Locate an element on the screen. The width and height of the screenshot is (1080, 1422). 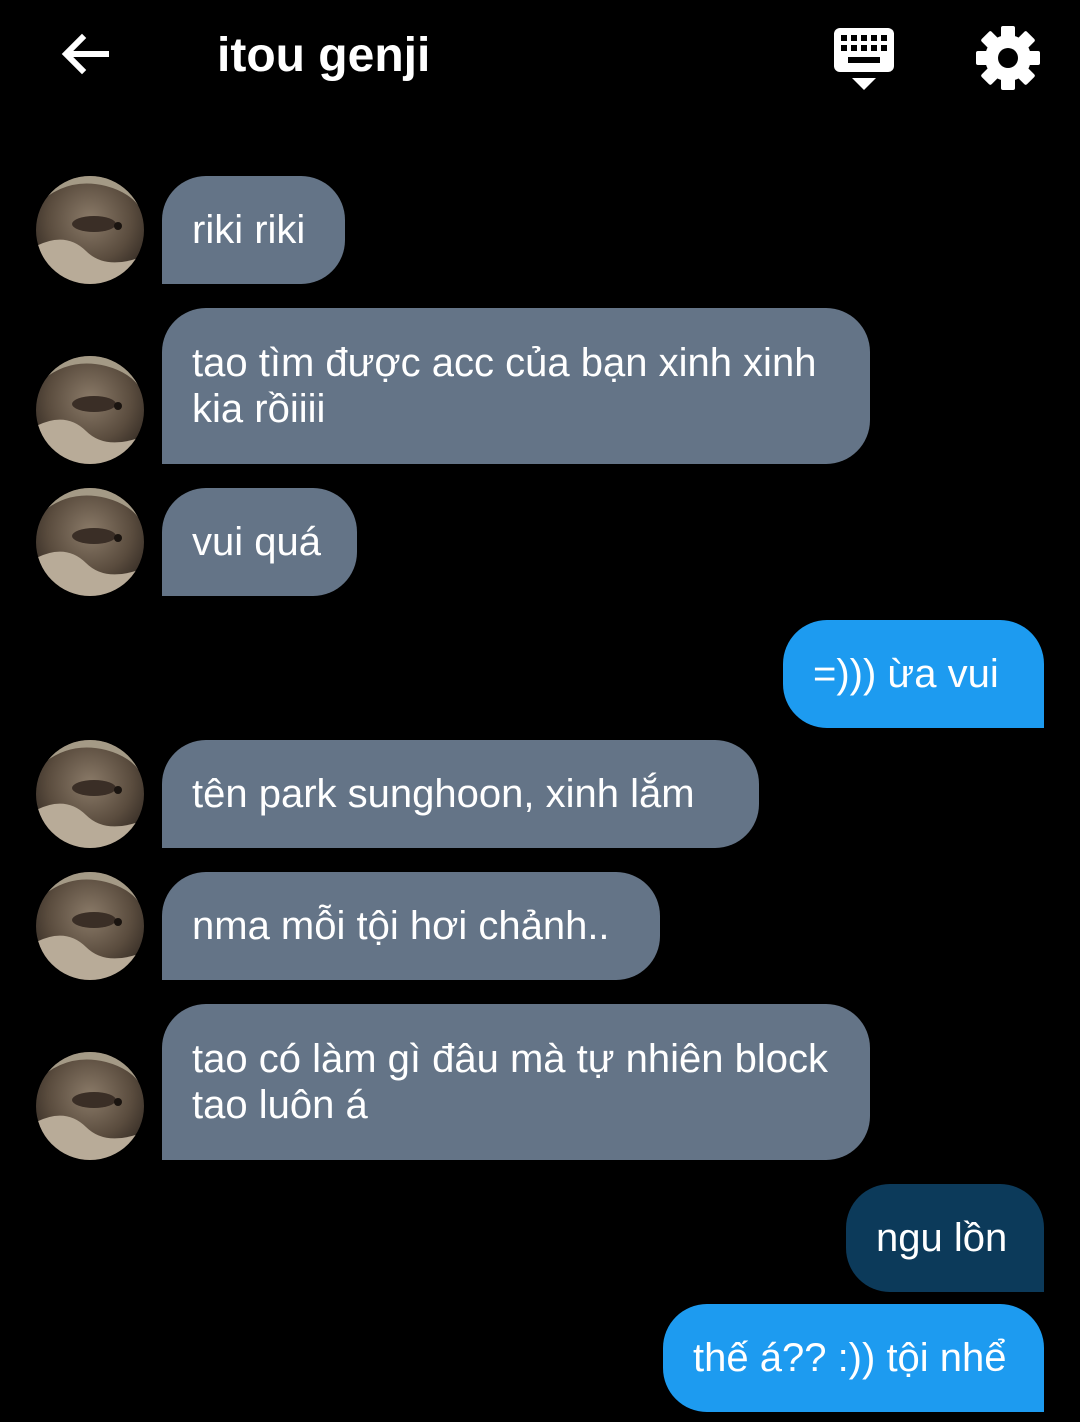
message-text: riki riki is located at coordinates (249, 230).